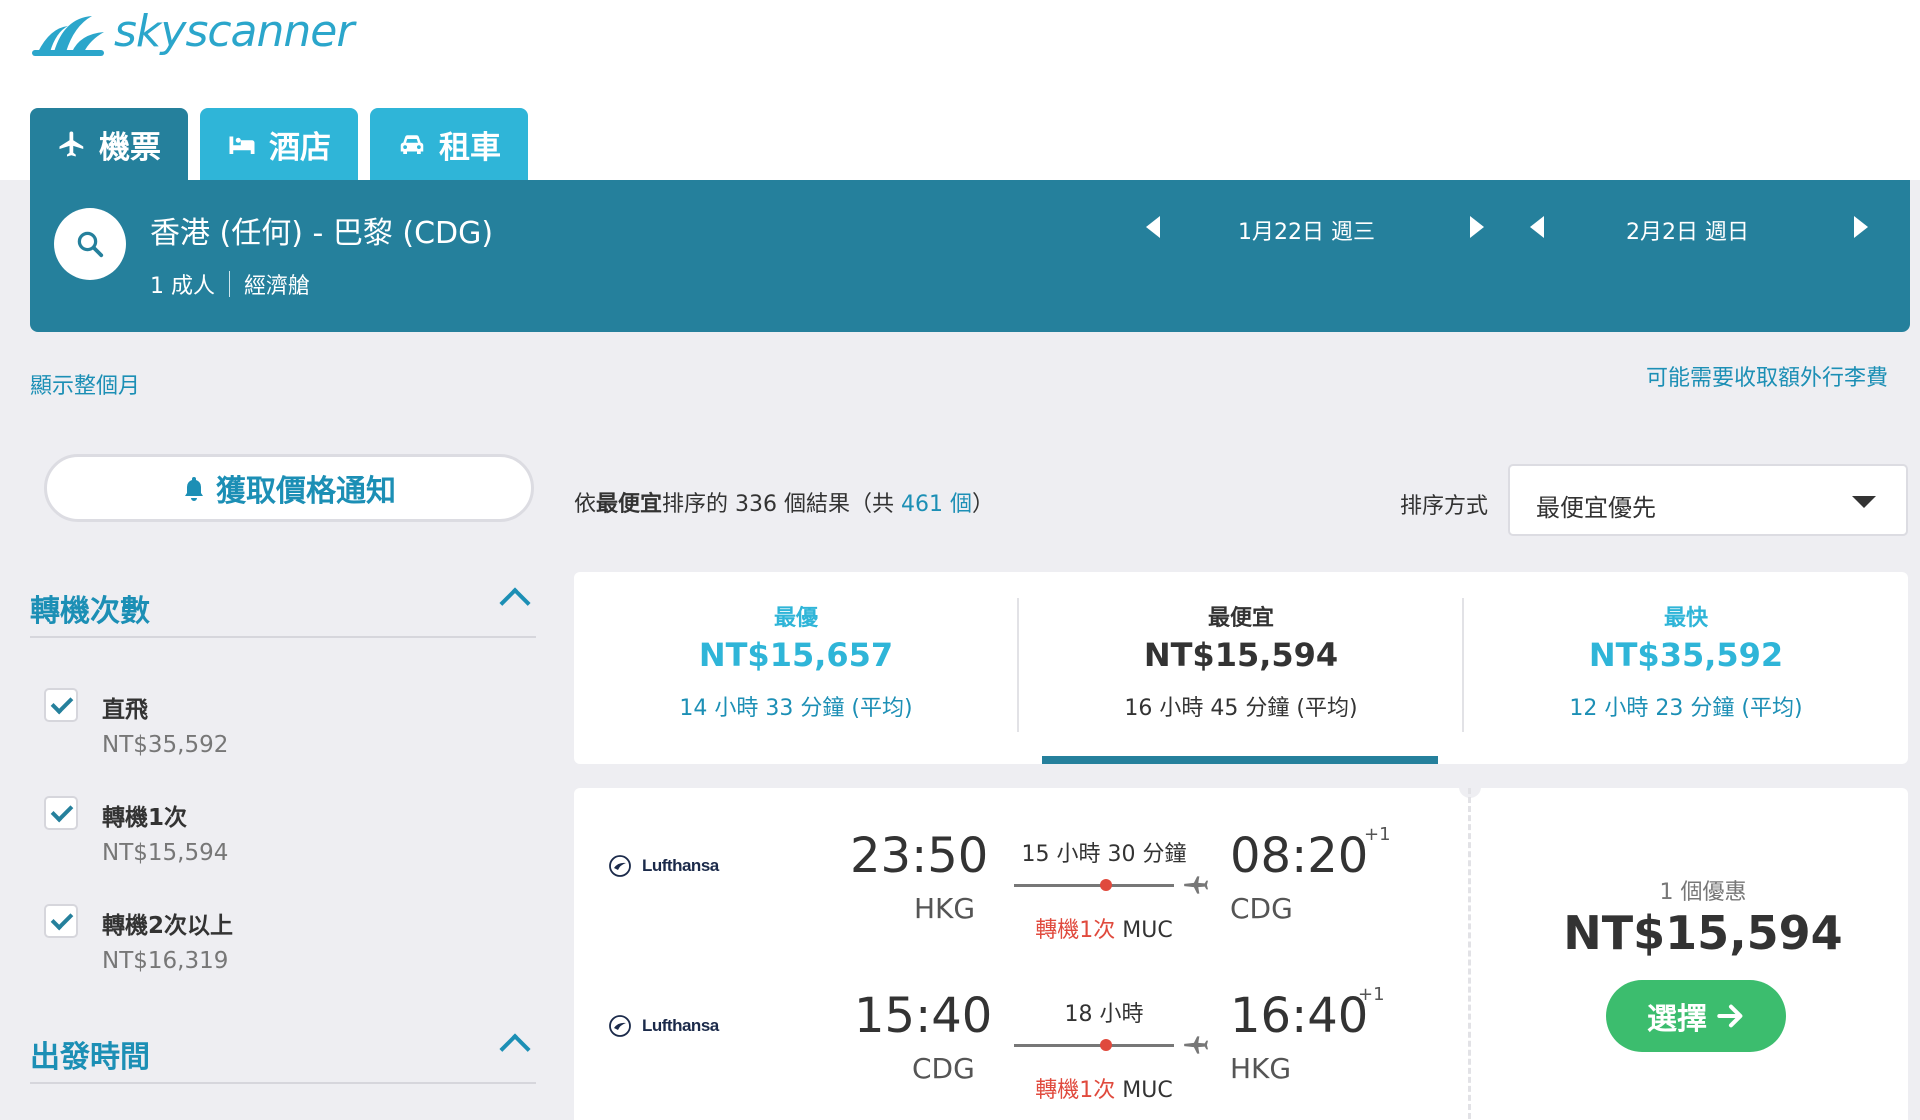 The height and width of the screenshot is (1120, 1920). Describe the element at coordinates (1677, 1019) in the screenshot. I see `select-button-label: 選擇` at that location.